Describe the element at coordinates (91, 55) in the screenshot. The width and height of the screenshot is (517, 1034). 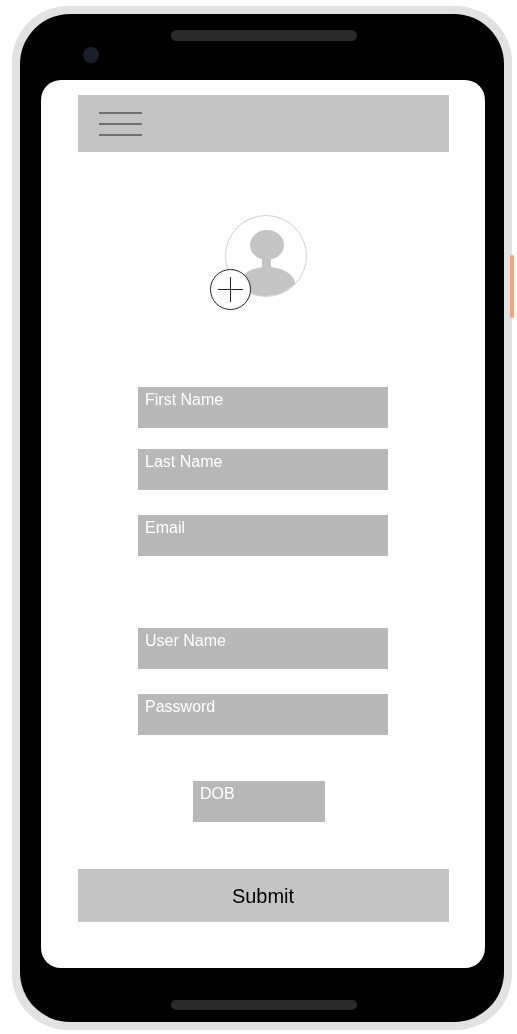
I see `camera-lens` at that location.